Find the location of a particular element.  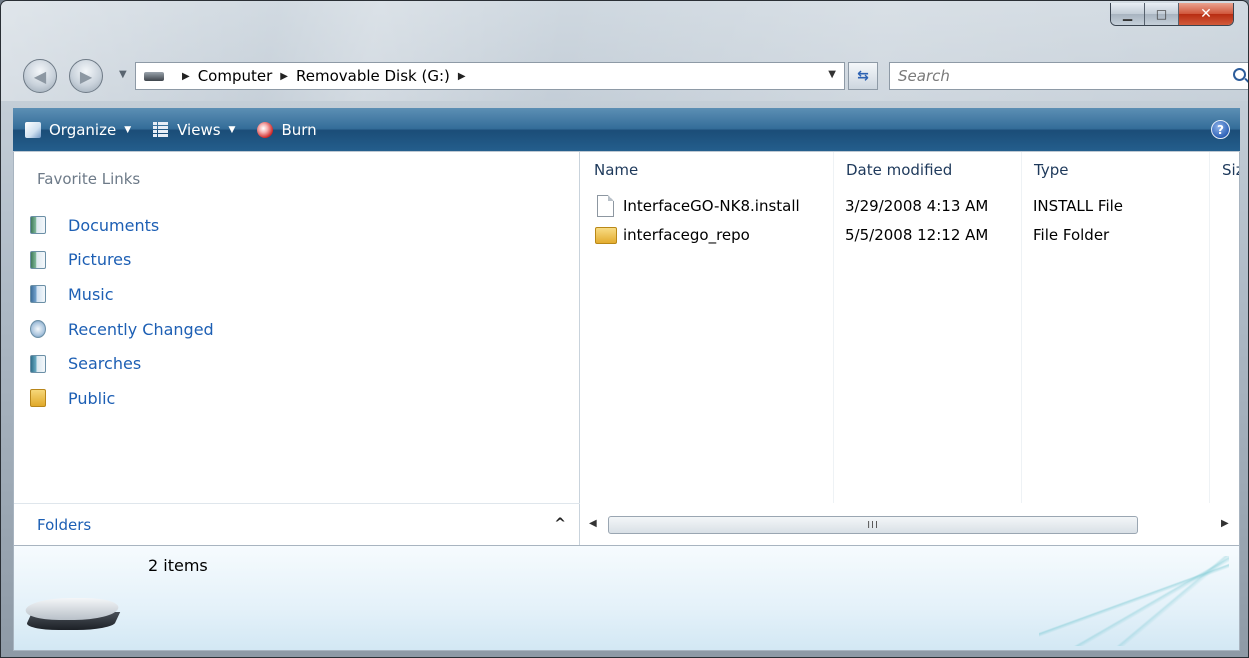

file-type: File Folder is located at coordinates (1071, 235).